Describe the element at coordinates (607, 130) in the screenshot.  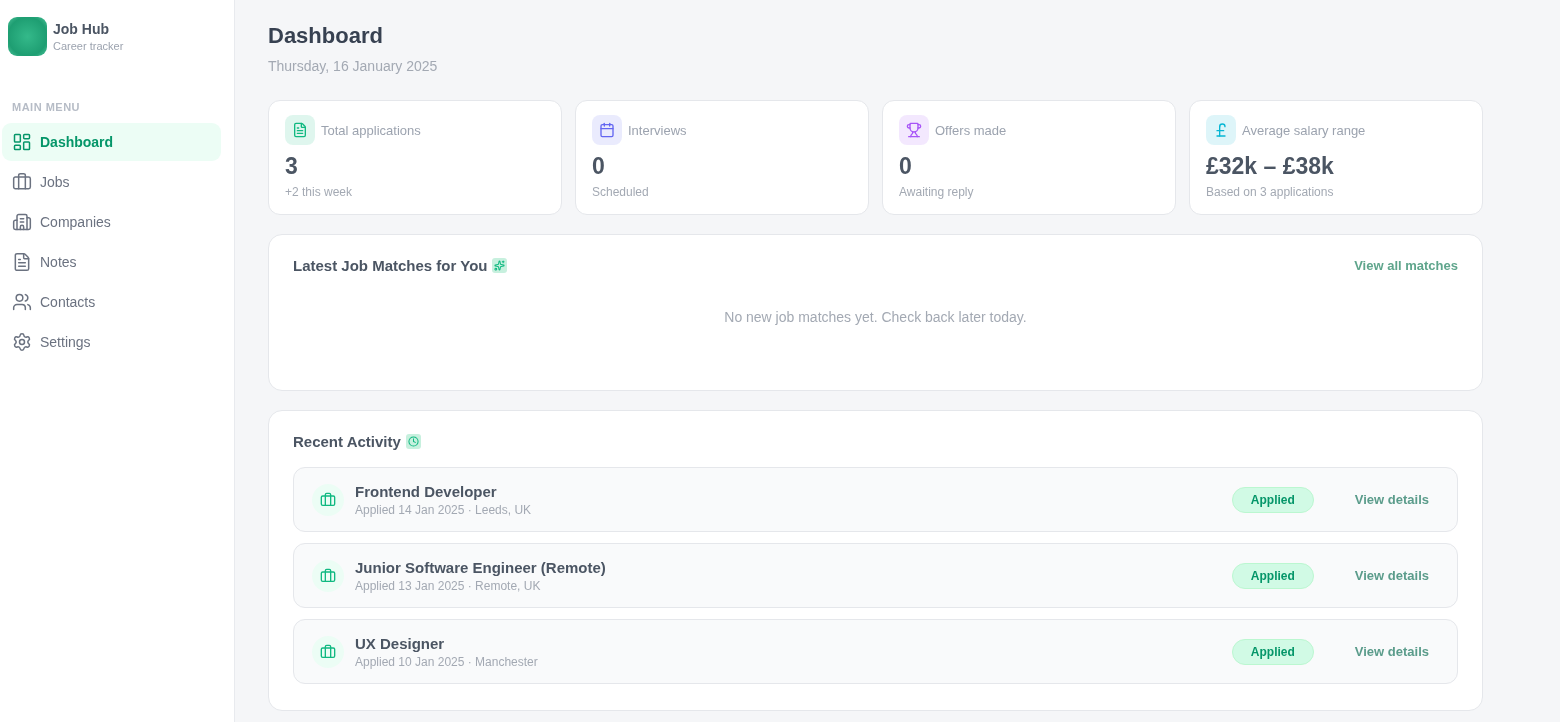
I see `calendar-icon` at that location.